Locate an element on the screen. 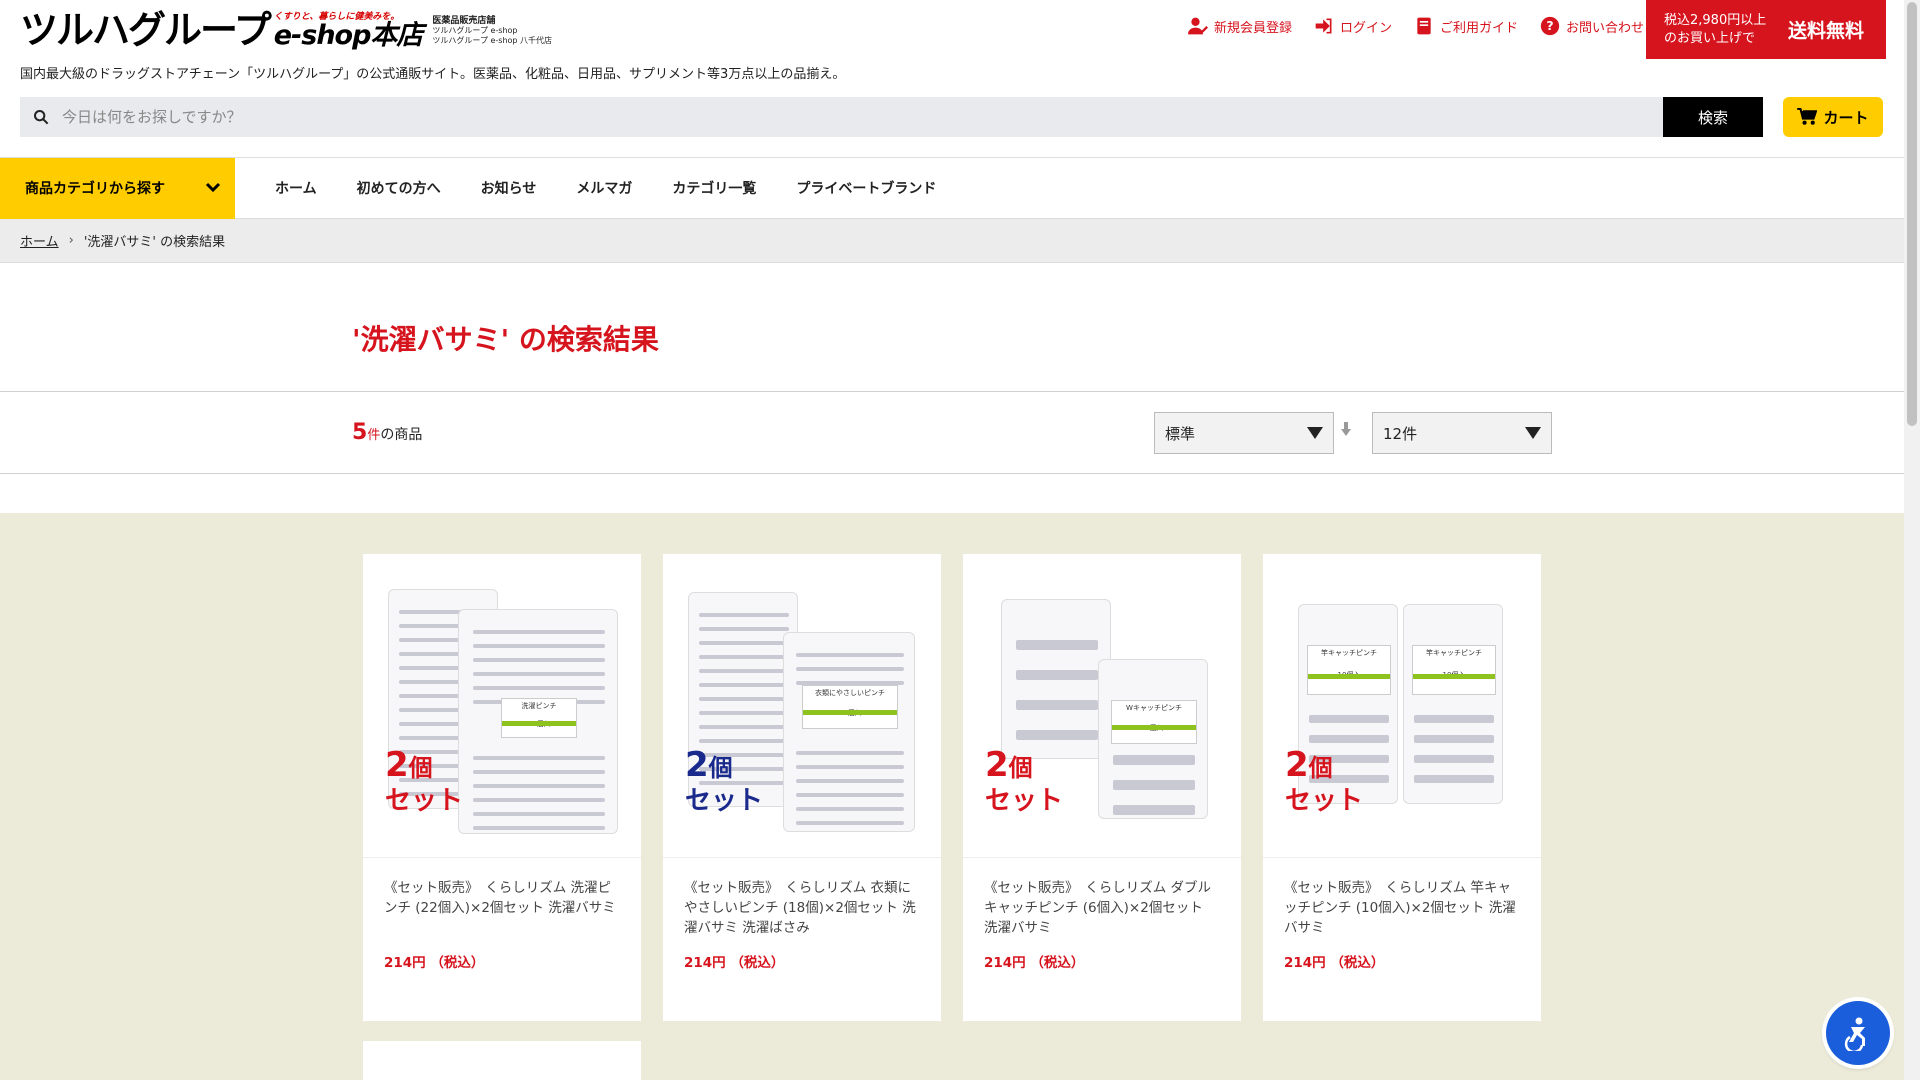 This screenshot has width=1920, height=1080. nav-item-news: お知らせ is located at coordinates (509, 188).